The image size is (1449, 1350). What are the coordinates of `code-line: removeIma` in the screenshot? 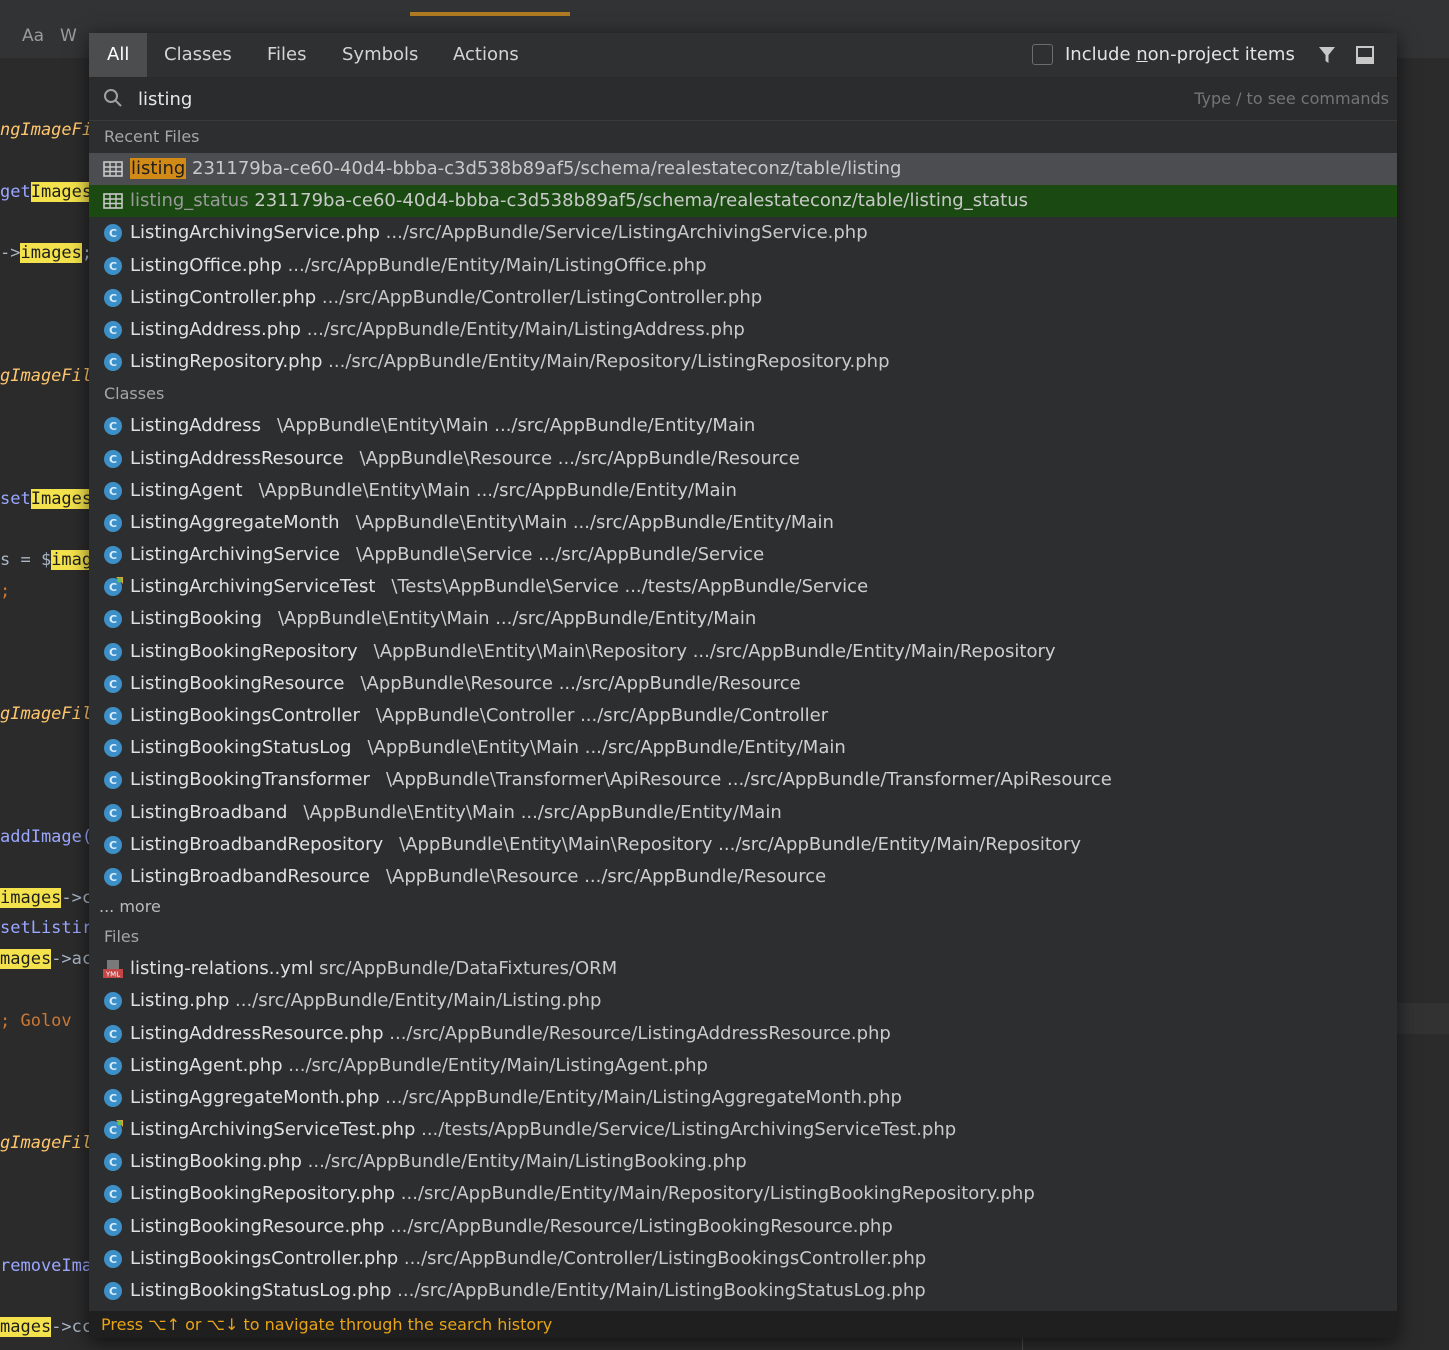 It's located at (46, 1266).